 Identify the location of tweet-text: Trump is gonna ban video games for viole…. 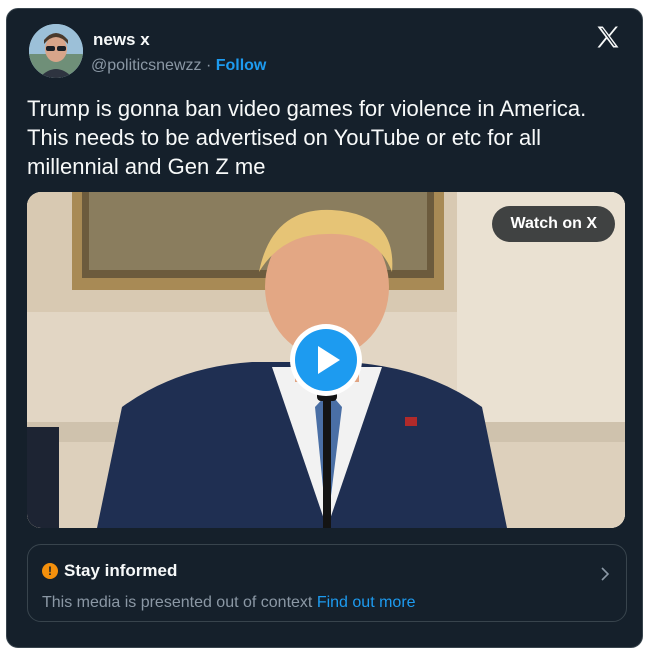
(307, 137).